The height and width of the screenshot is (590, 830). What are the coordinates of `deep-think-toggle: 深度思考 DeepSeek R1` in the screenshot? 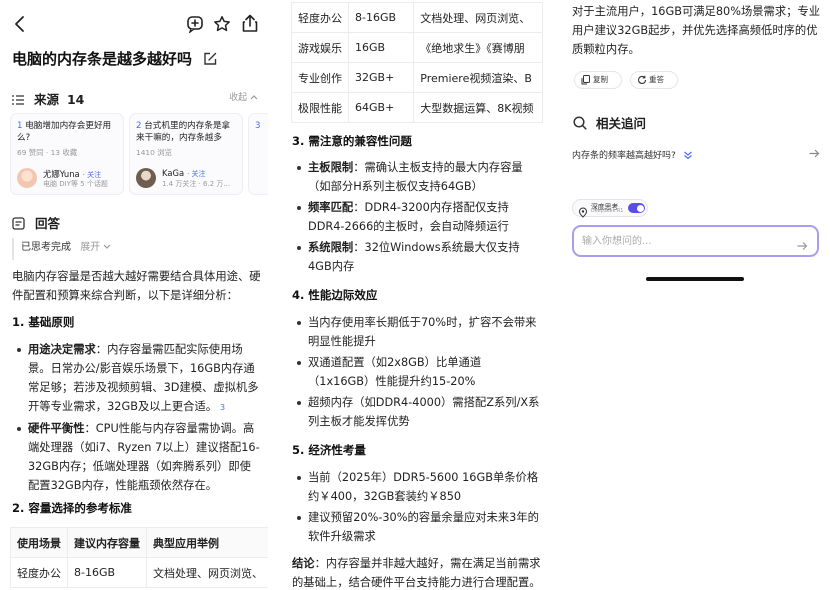 It's located at (610, 208).